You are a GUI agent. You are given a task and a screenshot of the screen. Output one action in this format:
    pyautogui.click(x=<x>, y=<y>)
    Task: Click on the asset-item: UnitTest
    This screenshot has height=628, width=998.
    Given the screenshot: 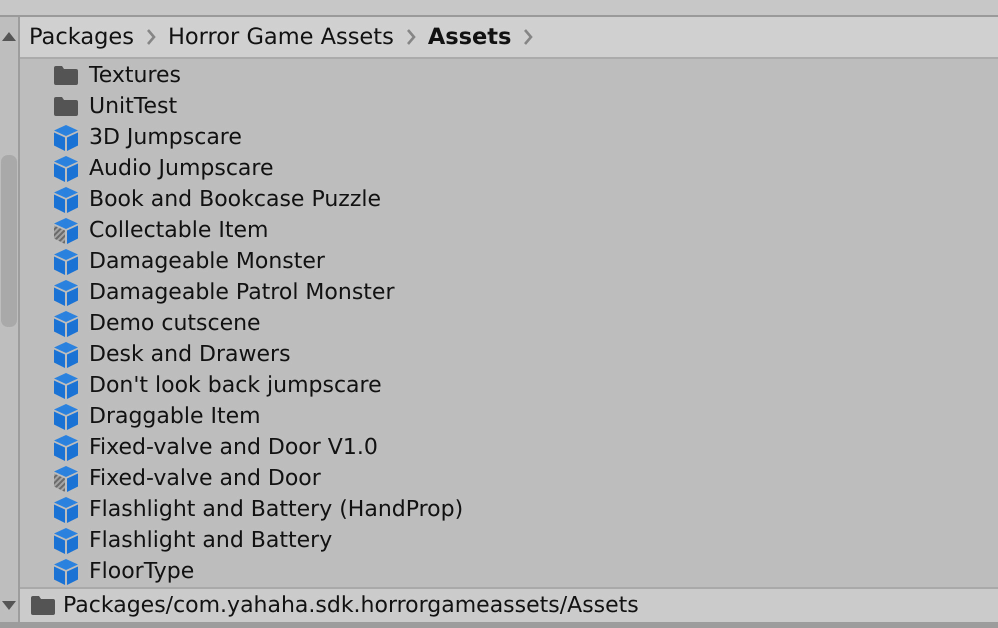 What is the action you would take?
    pyautogui.click(x=133, y=106)
    